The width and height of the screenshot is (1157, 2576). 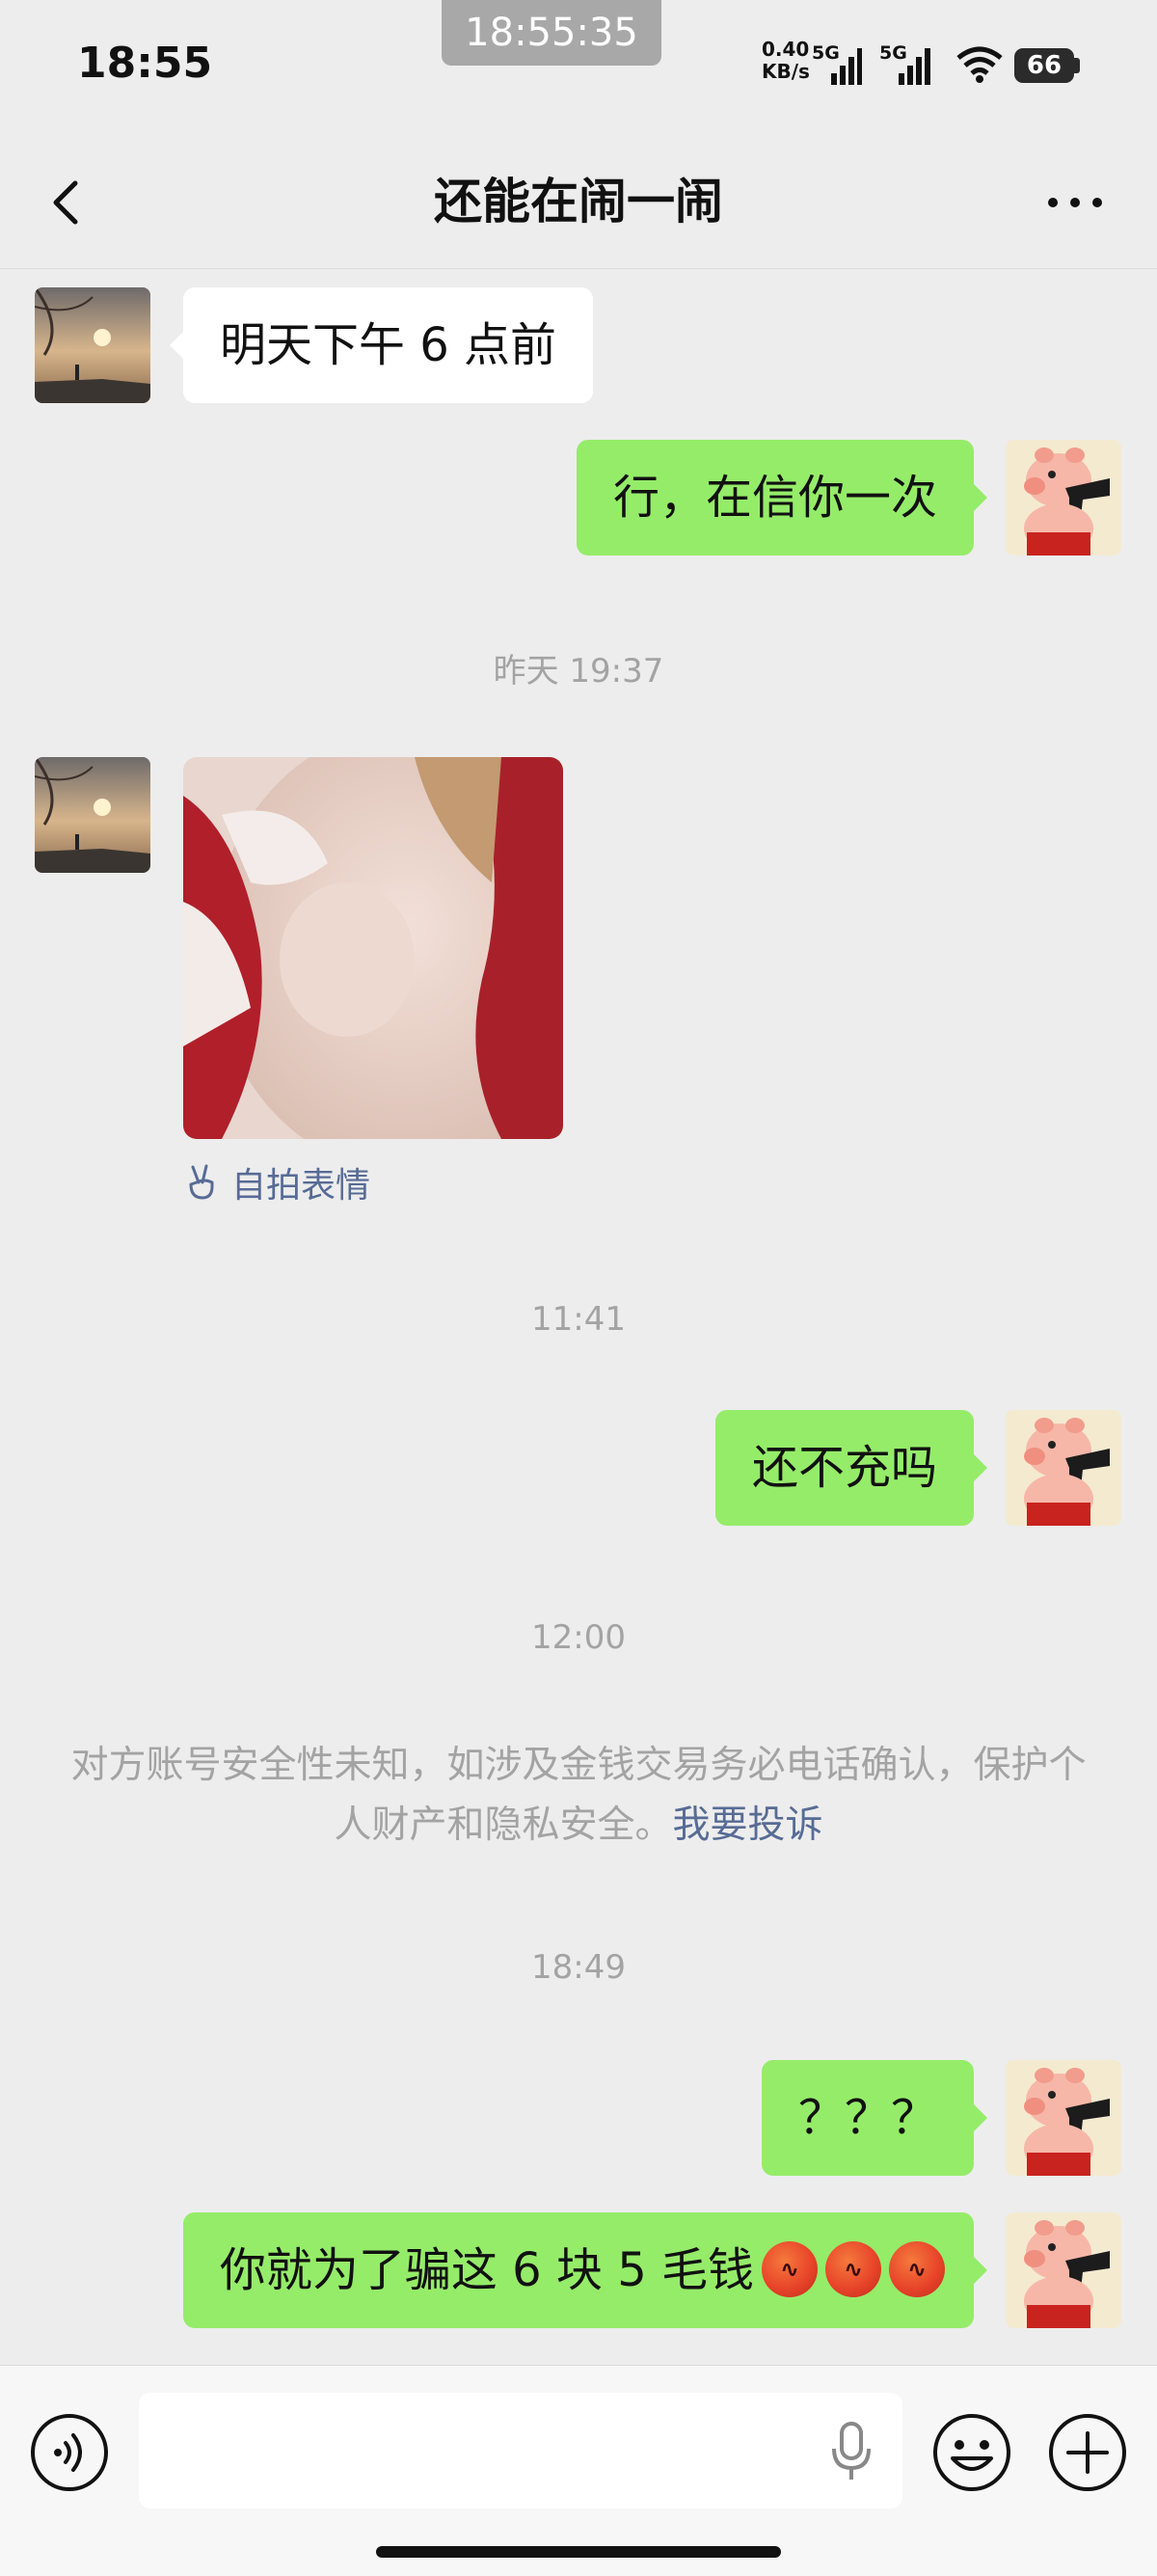 I want to click on voice-icon, so click(x=69, y=2452).